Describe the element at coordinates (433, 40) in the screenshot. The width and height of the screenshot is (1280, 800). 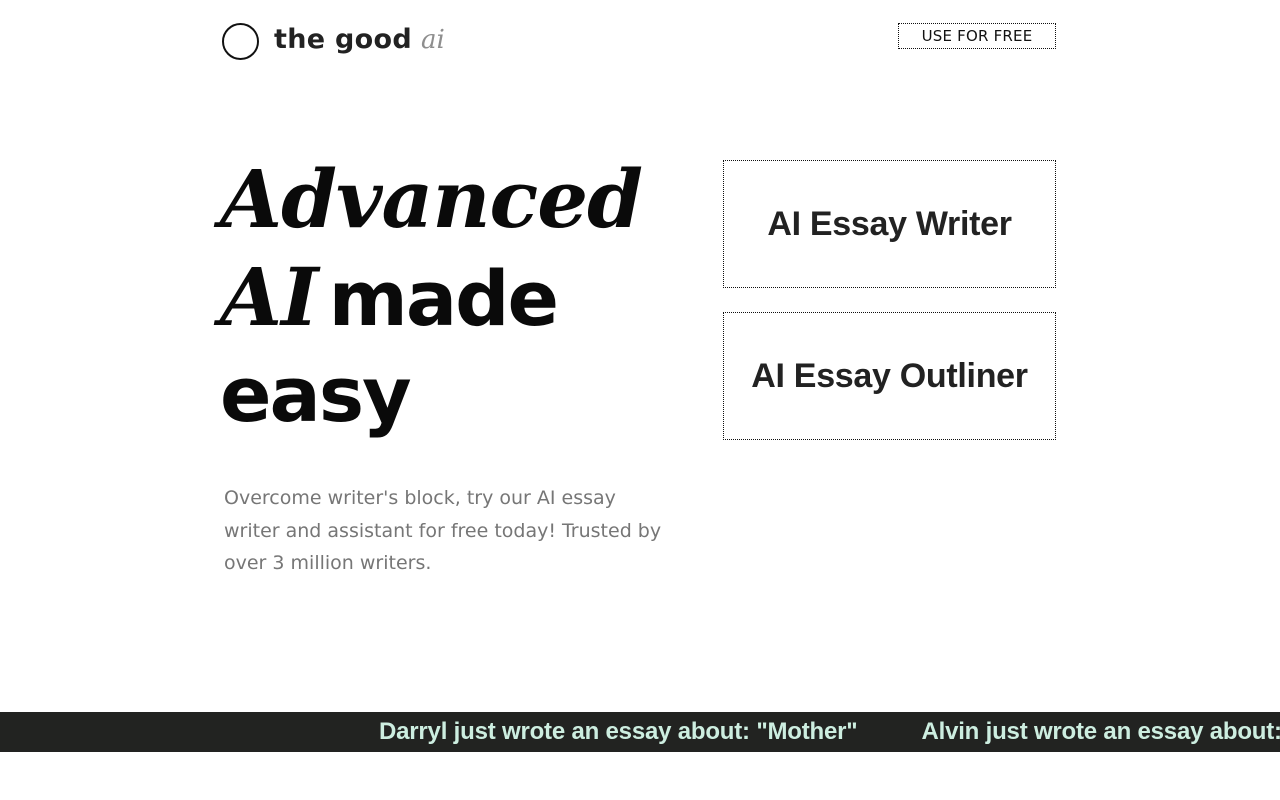
I see `logo-ai-text: ai` at that location.